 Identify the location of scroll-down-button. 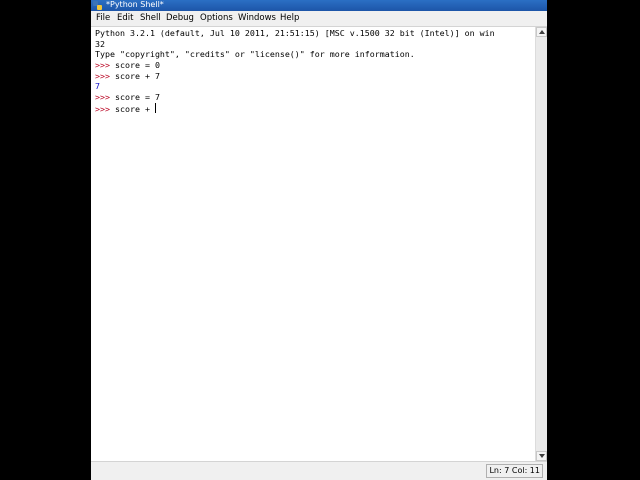
(541, 456).